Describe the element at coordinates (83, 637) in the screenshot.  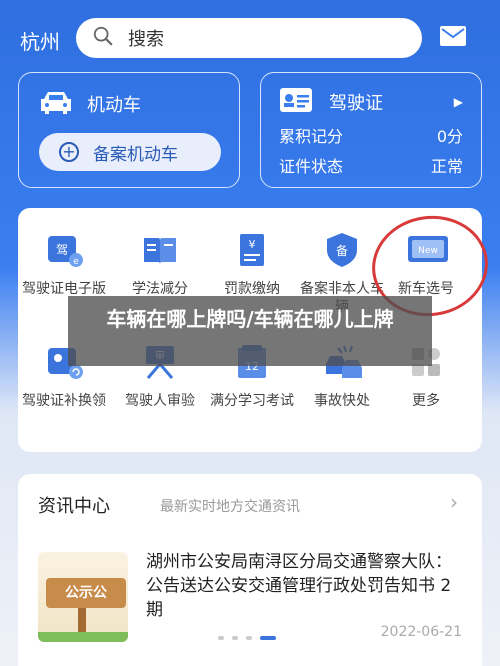
I see `grass` at that location.